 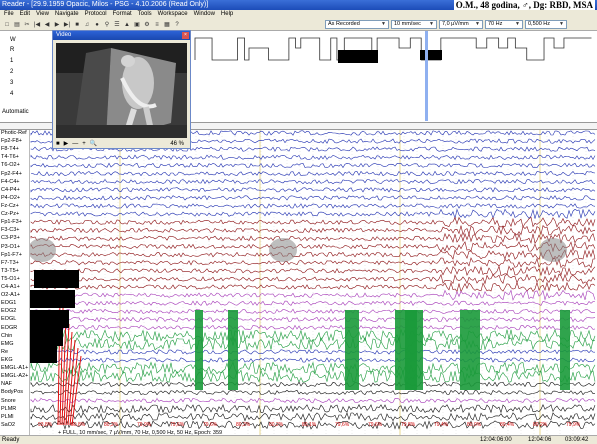 What do you see at coordinates (12, 392) in the screenshot?
I see `channel-label: BodyPos` at bounding box center [12, 392].